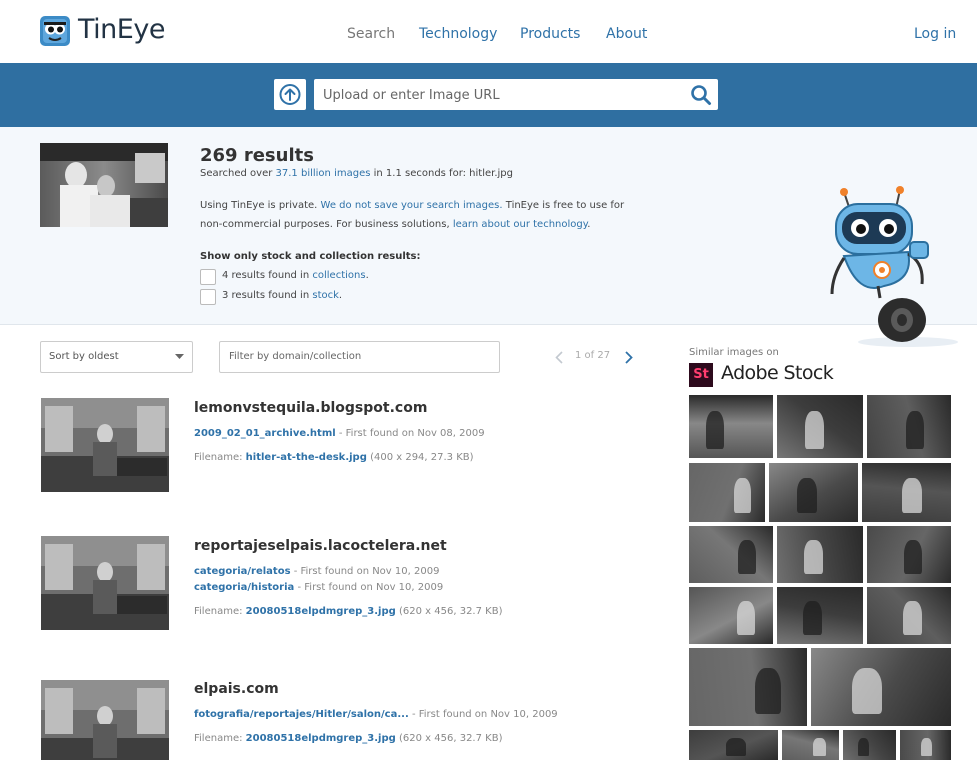 Image resolution: width=977 pixels, height=760 pixels. What do you see at coordinates (104, 185) in the screenshot?
I see `query-image` at bounding box center [104, 185].